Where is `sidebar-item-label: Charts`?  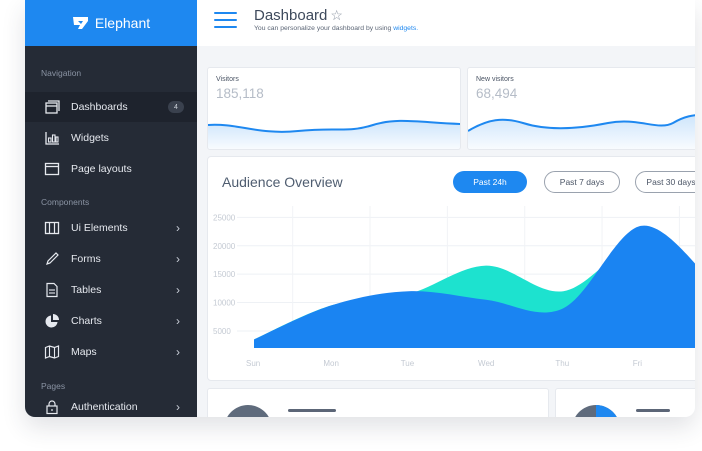
sidebar-item-label: Charts is located at coordinates (86, 321).